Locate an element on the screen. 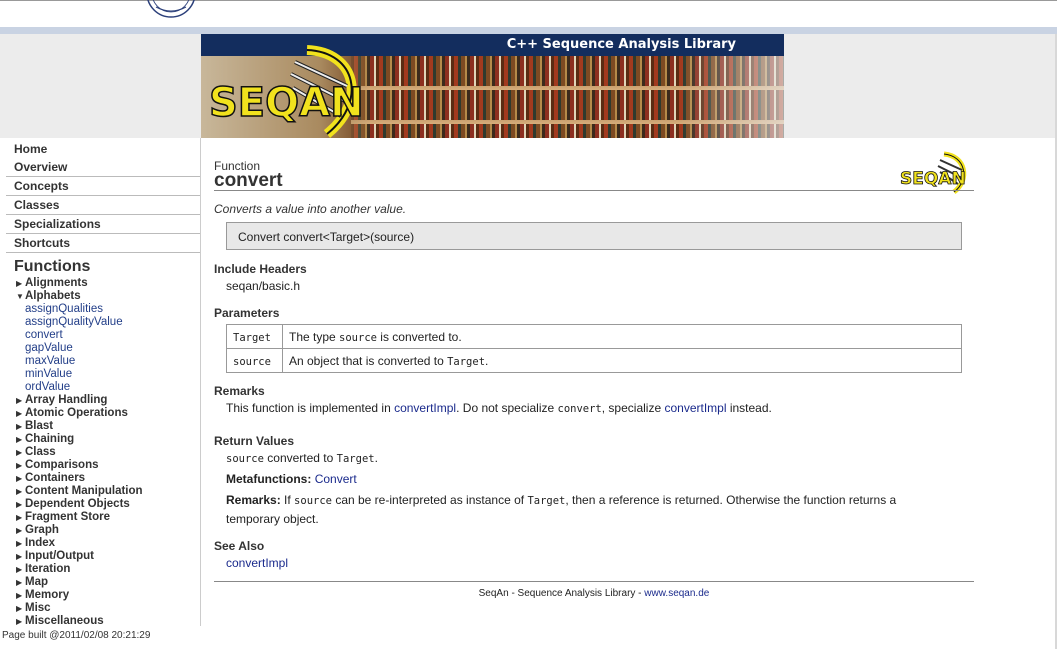 The height and width of the screenshot is (649, 1057). remarks-text-2: . Do not specialize is located at coordinates (507, 408).